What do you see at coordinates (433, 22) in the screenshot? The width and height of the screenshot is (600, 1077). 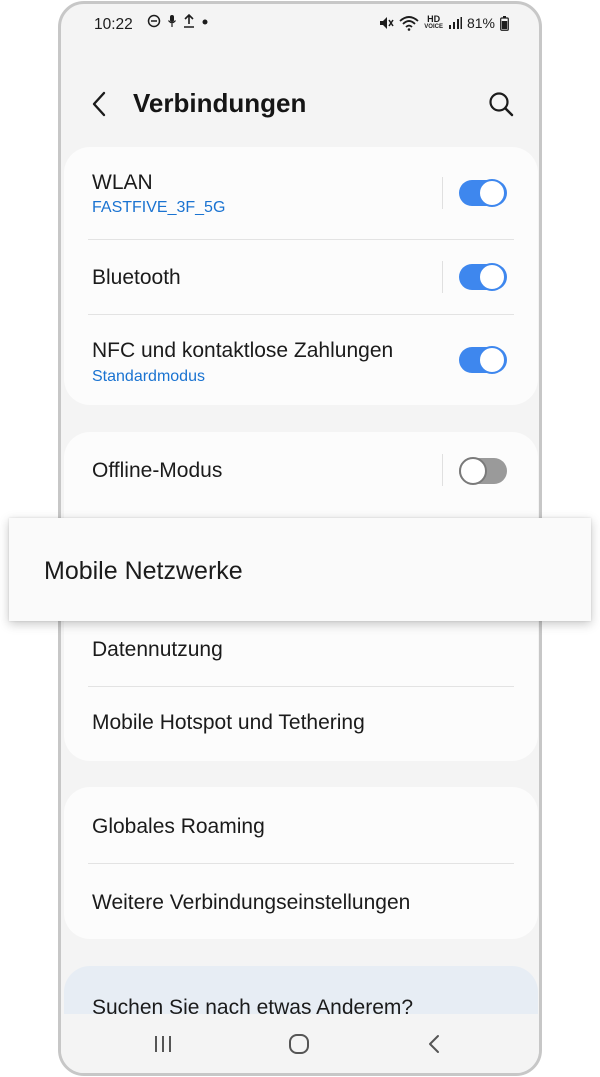 I see `hd-voice-icon: HD VOICE` at bounding box center [433, 22].